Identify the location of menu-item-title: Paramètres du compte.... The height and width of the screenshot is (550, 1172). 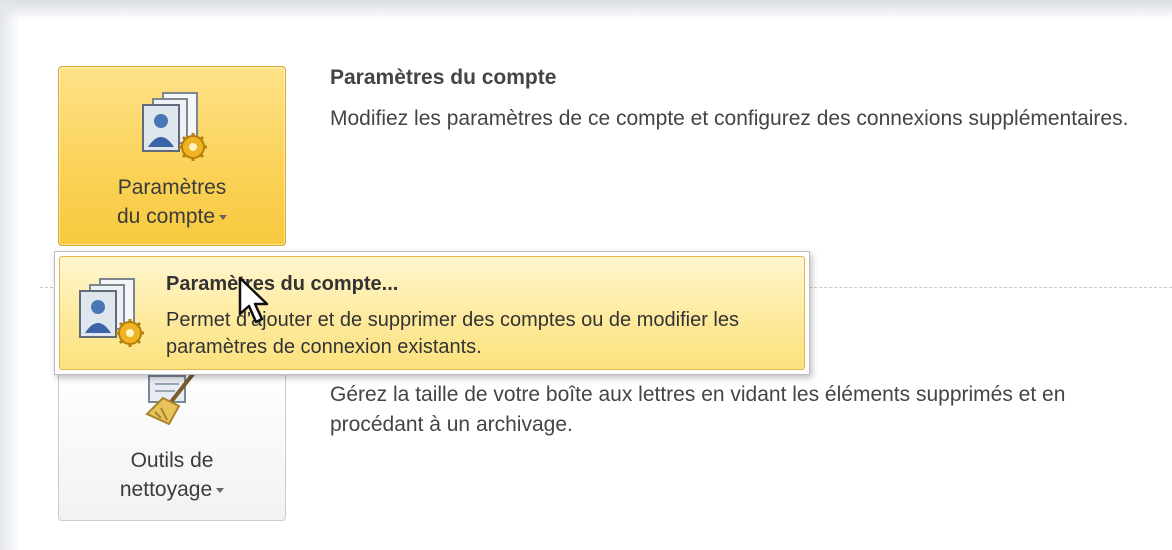
(282, 284).